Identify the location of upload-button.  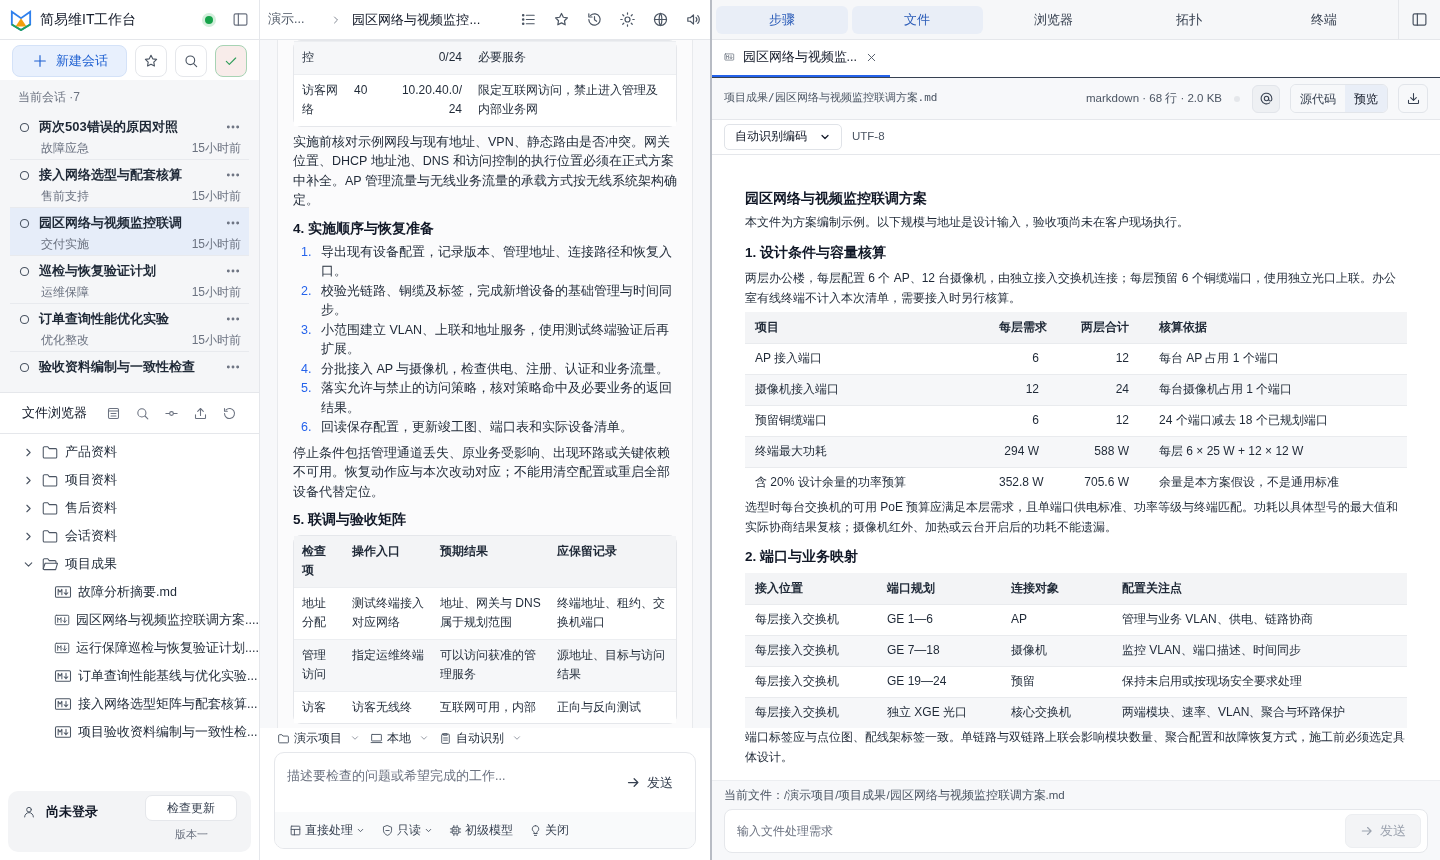
(200, 413).